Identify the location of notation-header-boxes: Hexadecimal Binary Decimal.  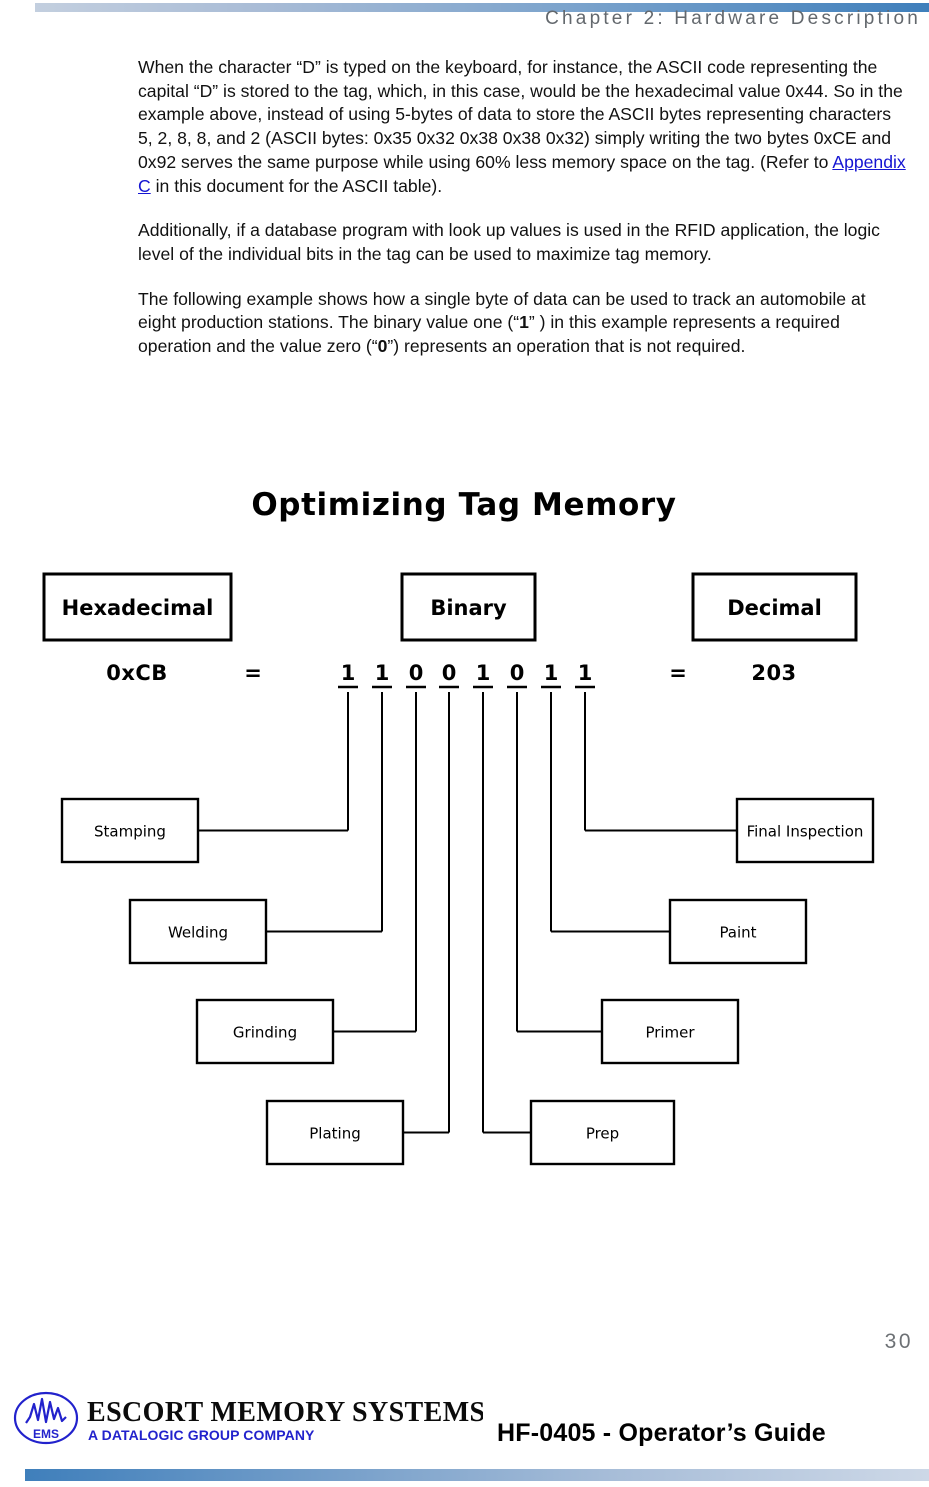
(450, 607).